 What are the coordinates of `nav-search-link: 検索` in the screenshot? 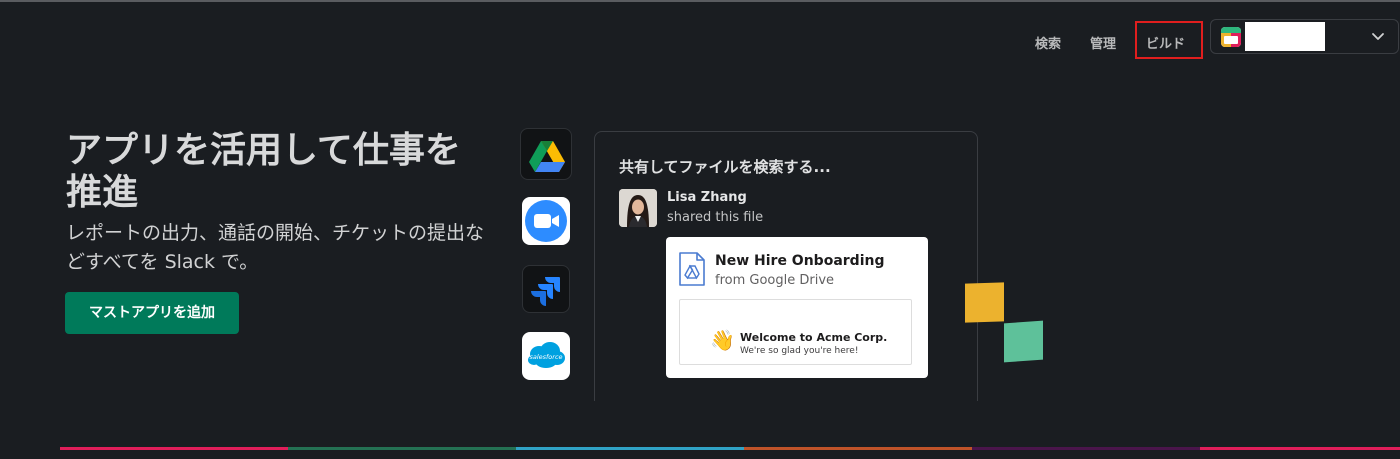 It's located at (1048, 42).